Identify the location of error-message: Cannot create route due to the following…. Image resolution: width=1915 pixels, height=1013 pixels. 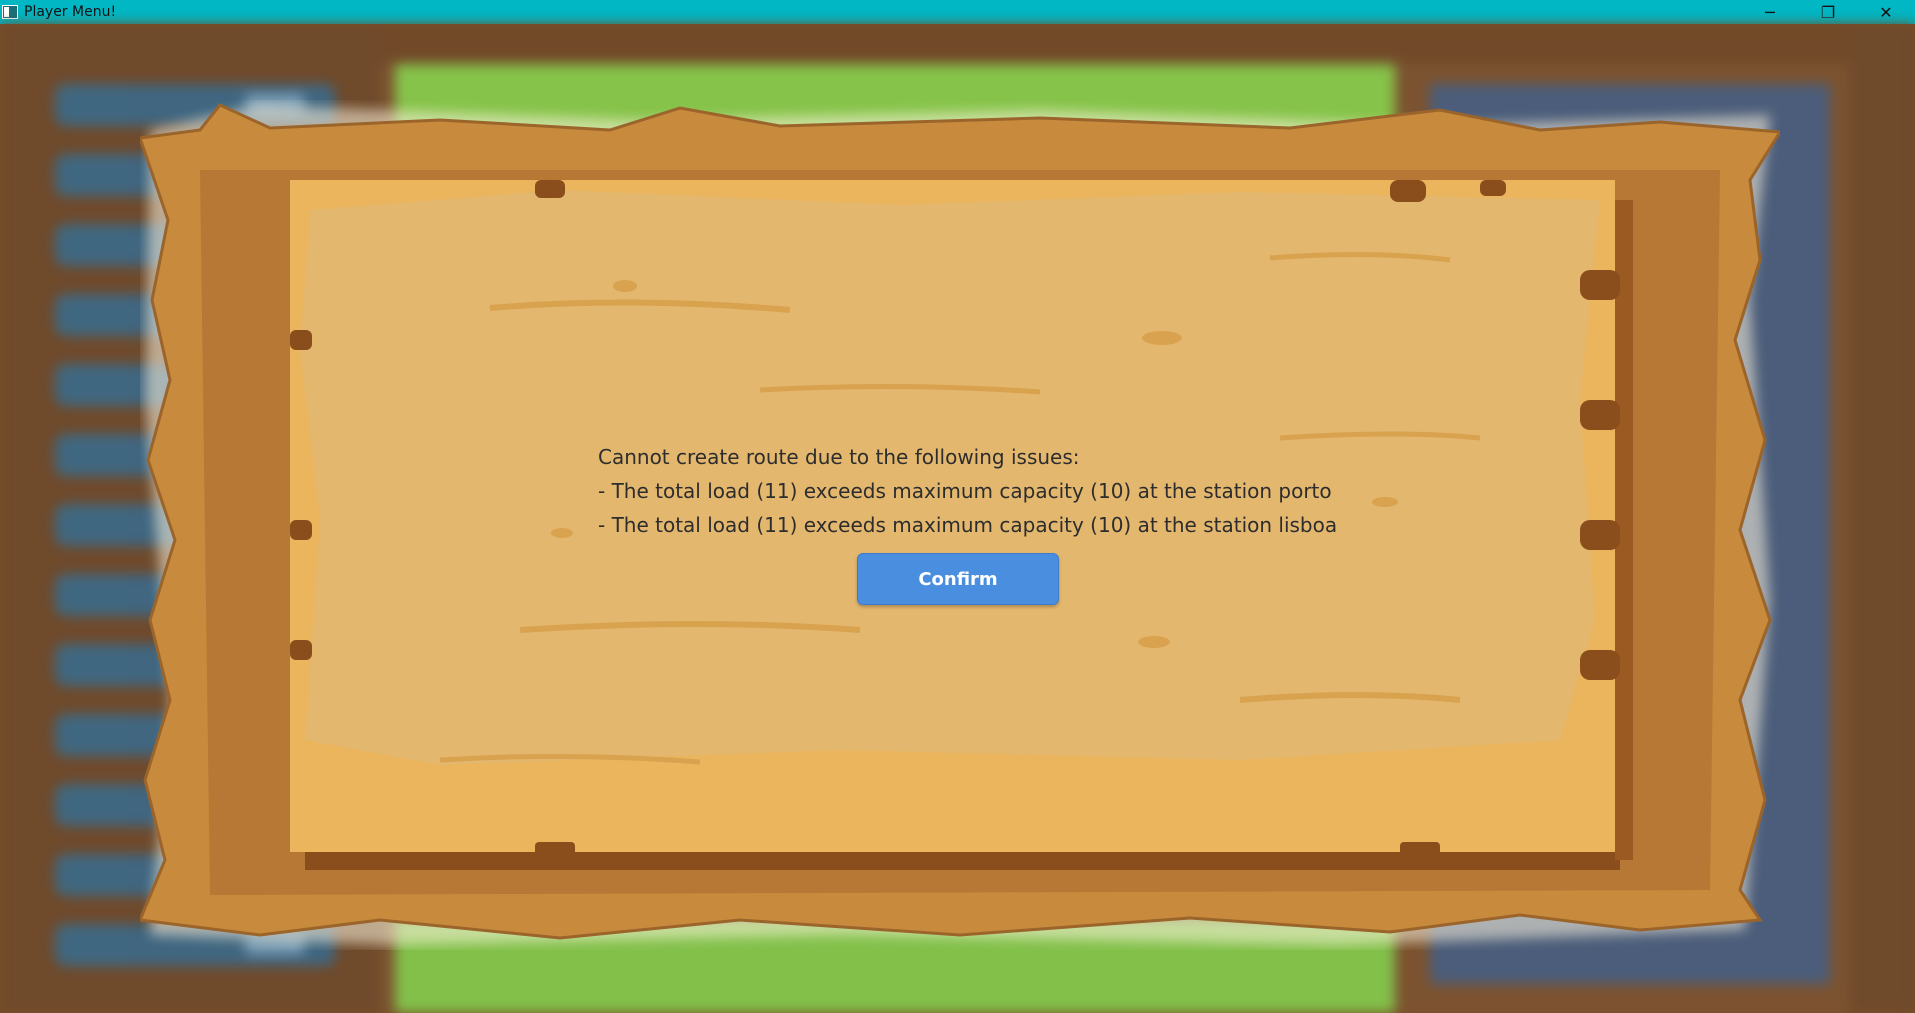
(978, 491).